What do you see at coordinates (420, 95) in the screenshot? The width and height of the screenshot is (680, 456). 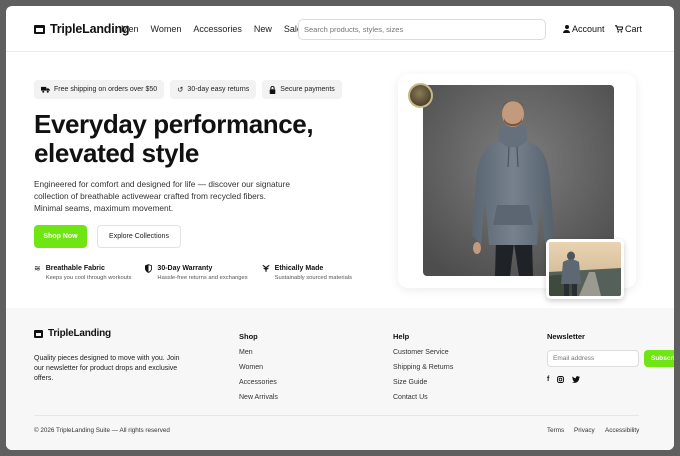 I see `quality-seal-icon` at bounding box center [420, 95].